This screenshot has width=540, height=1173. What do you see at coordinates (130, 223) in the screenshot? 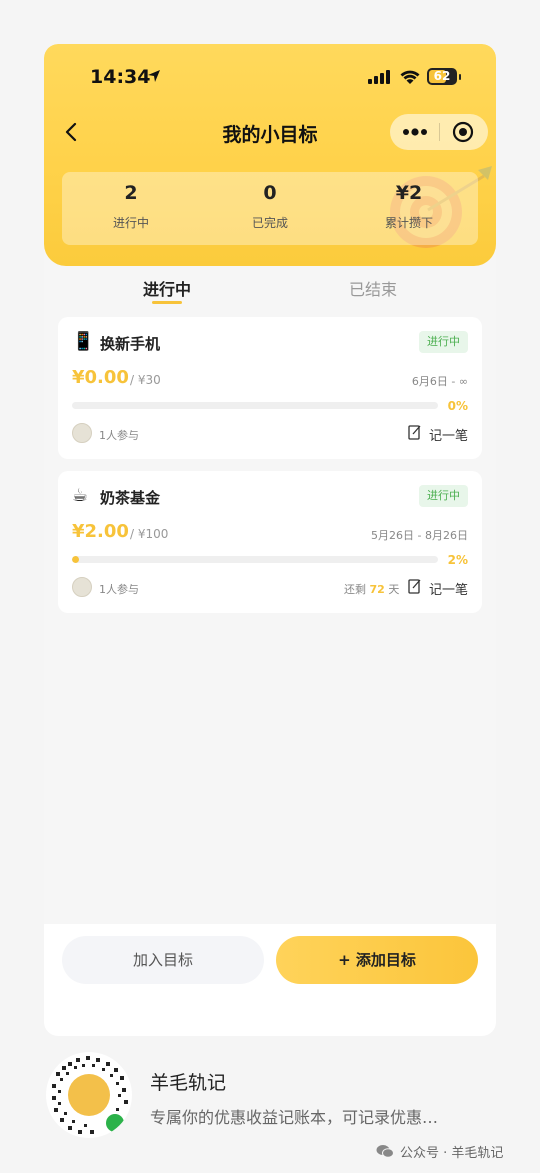
I see `stat-label: 进行中` at bounding box center [130, 223].